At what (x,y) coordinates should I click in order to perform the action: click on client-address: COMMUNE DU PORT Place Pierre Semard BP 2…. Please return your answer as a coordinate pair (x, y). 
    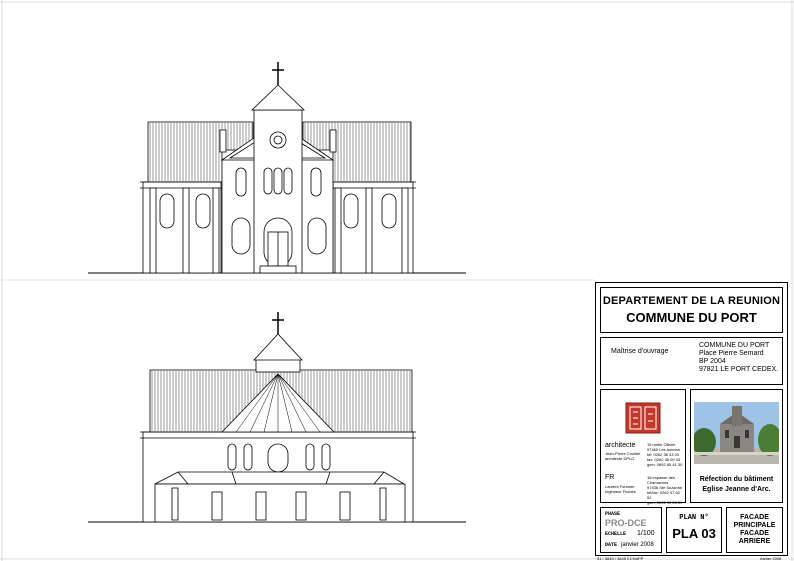
    Looking at the image, I should click on (739, 357).